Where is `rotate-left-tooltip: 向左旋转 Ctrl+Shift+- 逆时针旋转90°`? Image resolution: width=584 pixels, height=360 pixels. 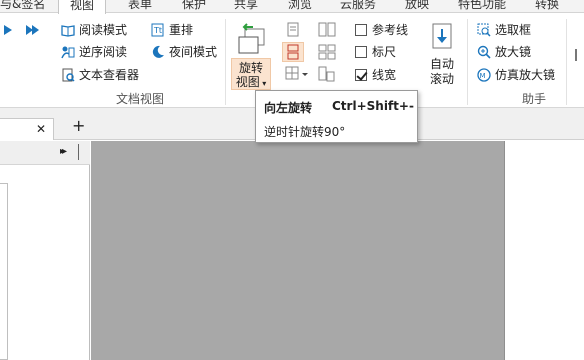
rotate-left-tooltip: 向左旋转 Ctrl+Shift+- 逆时针旋转90° is located at coordinates (336, 116).